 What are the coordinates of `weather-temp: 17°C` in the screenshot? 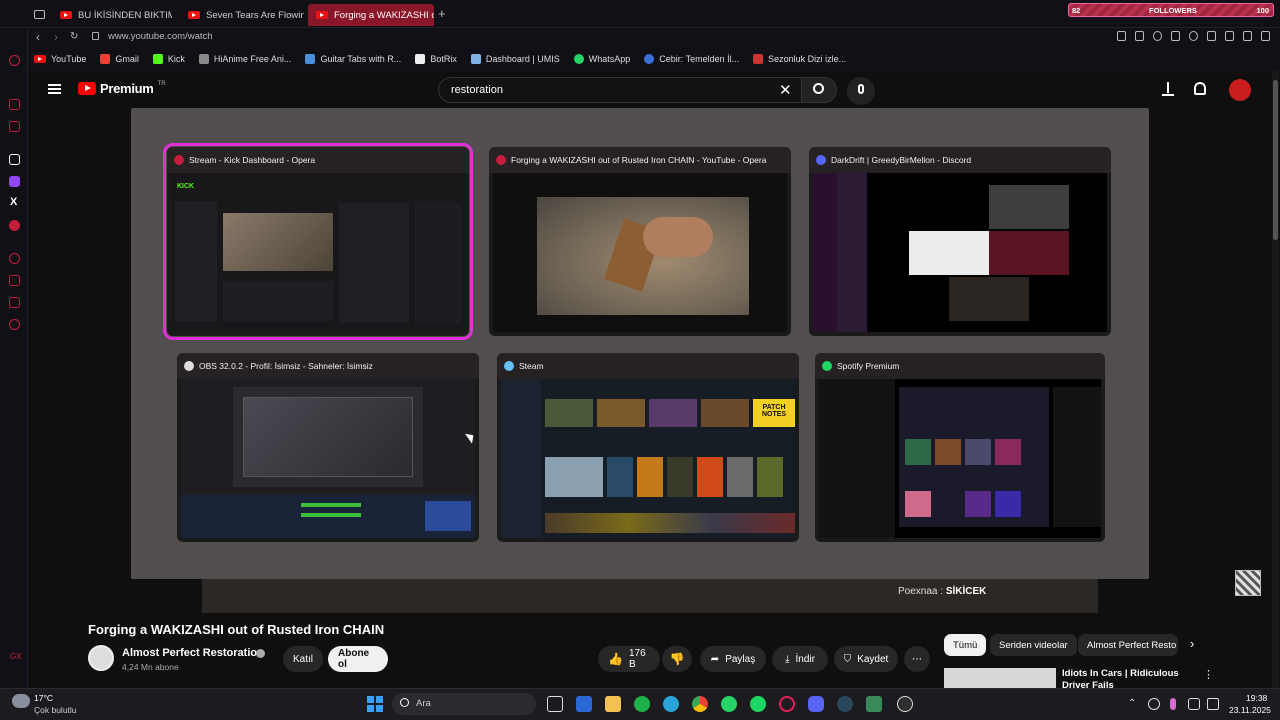 It's located at (43, 698).